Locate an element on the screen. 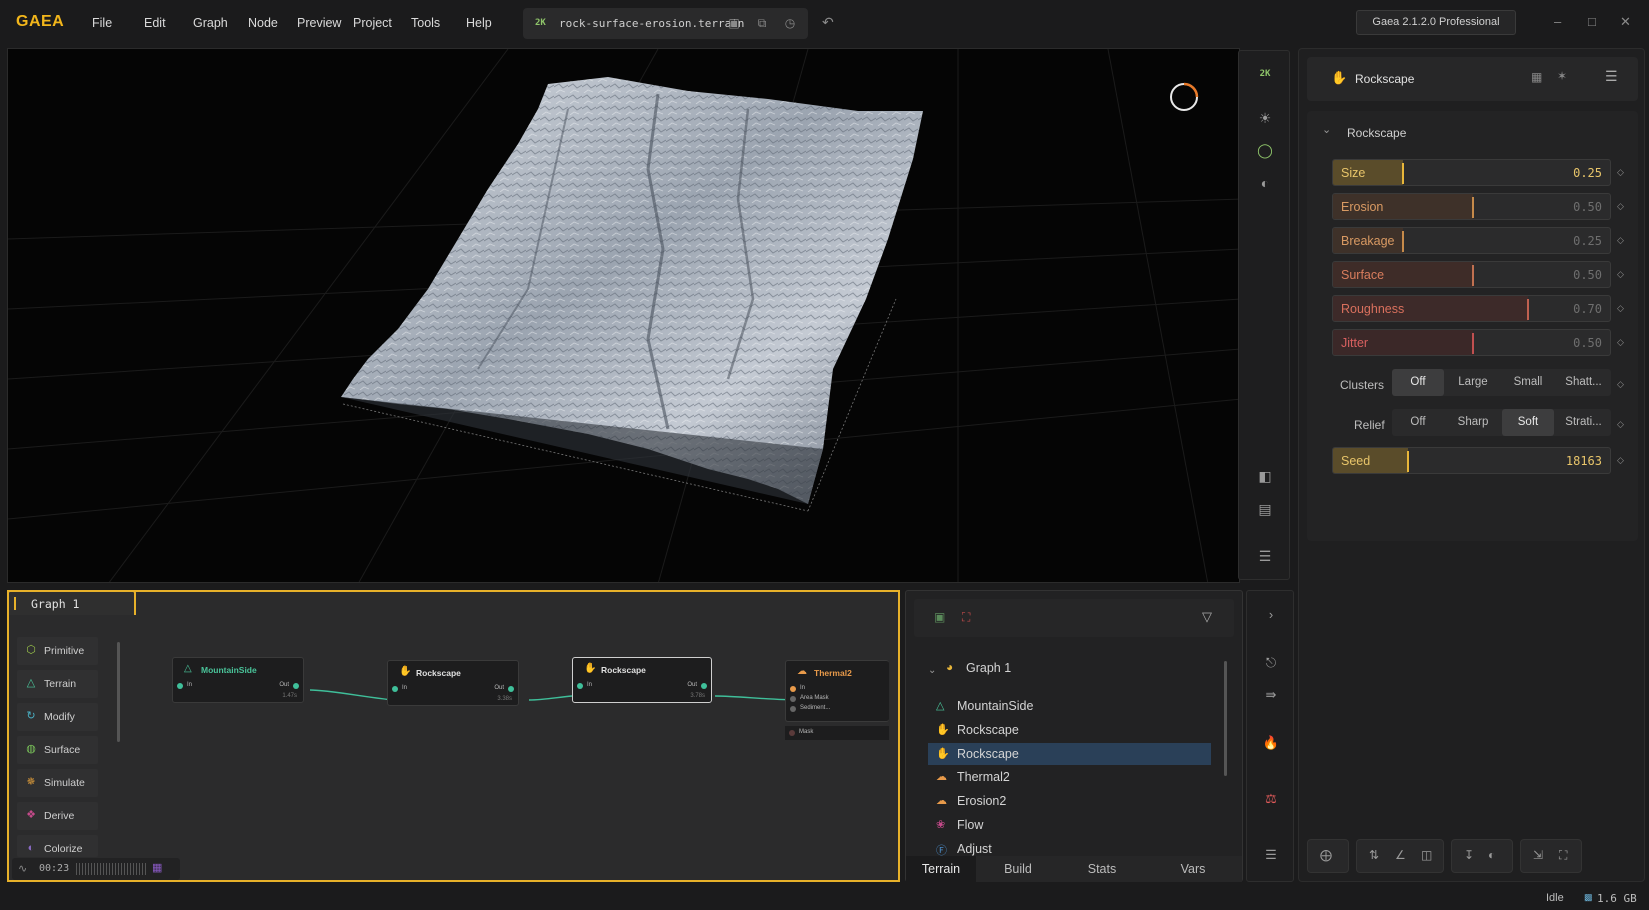 The height and width of the screenshot is (910, 1649). menu-file: File is located at coordinates (102, 23).